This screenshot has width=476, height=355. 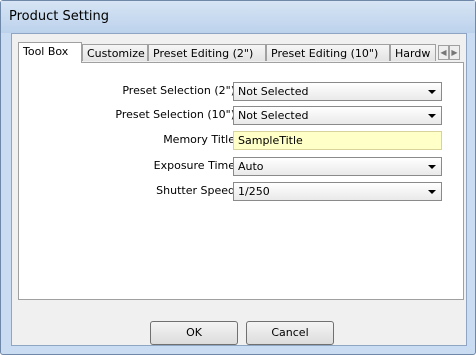 I want to click on memory-title-label: Memory Title, so click(x=199, y=139).